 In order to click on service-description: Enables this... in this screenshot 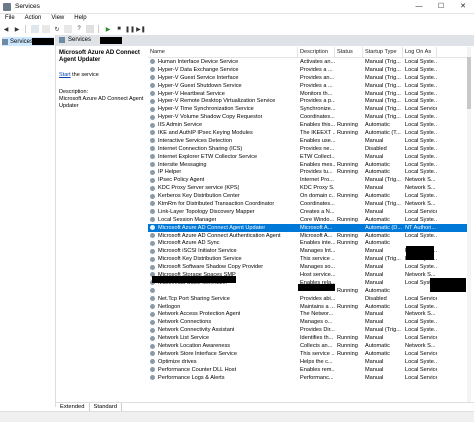, I will do `click(317, 125)`.